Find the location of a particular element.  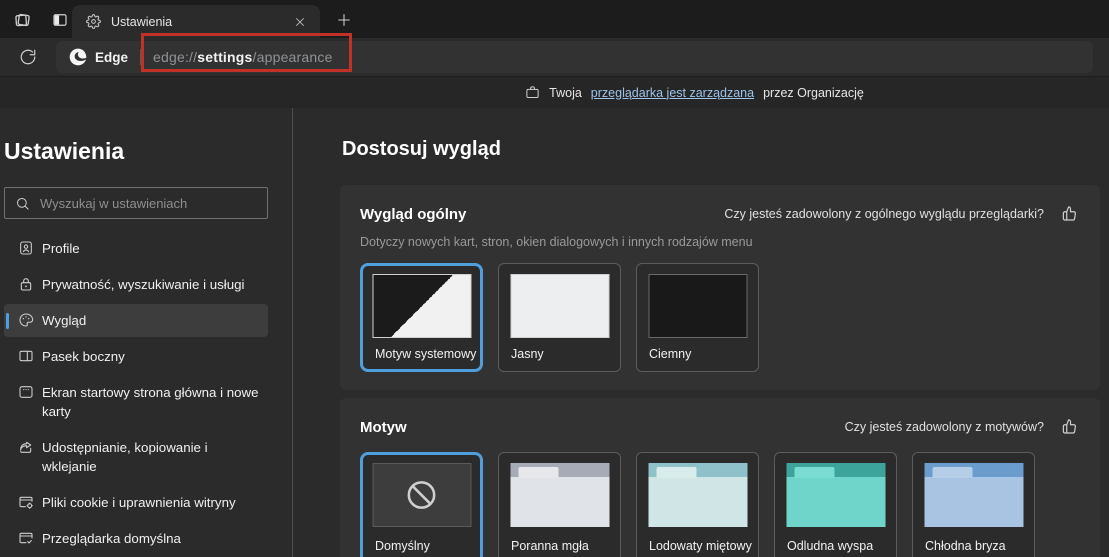

cool-breeze-thumbnail is located at coordinates (973, 495).